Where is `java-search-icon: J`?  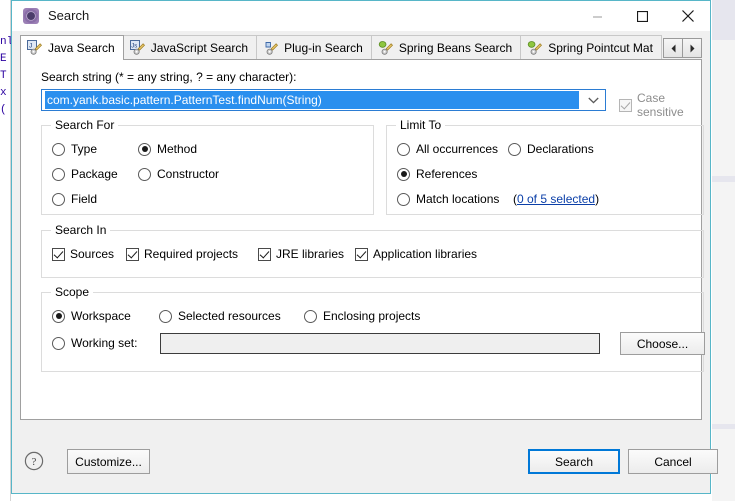 java-search-icon: J is located at coordinates (35, 48).